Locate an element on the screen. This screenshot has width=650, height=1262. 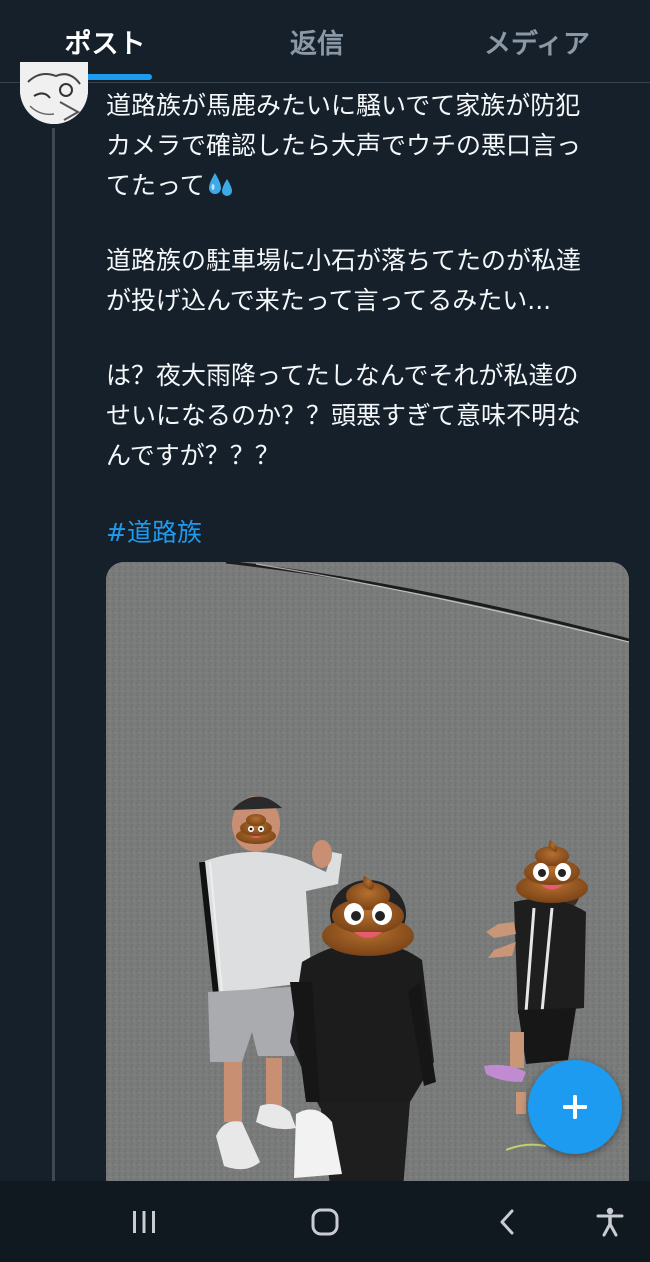
system-navigation-bar is located at coordinates (325, 1221).